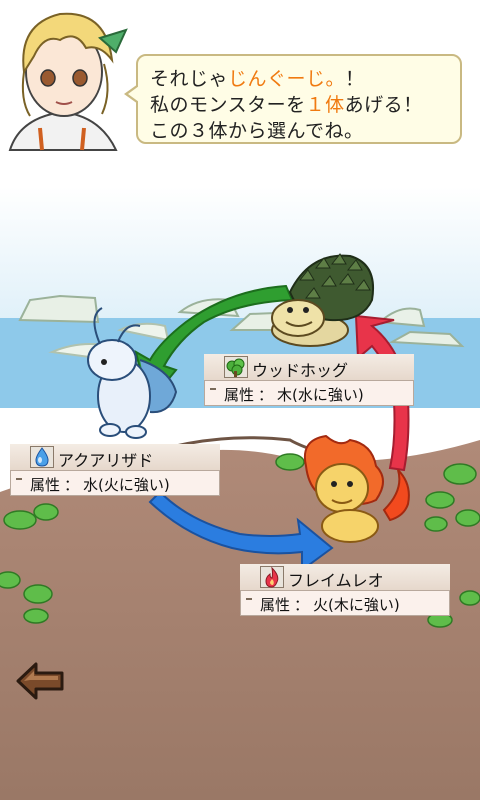  I want to click on player-name: じんぐーじ。, so click(287, 79).